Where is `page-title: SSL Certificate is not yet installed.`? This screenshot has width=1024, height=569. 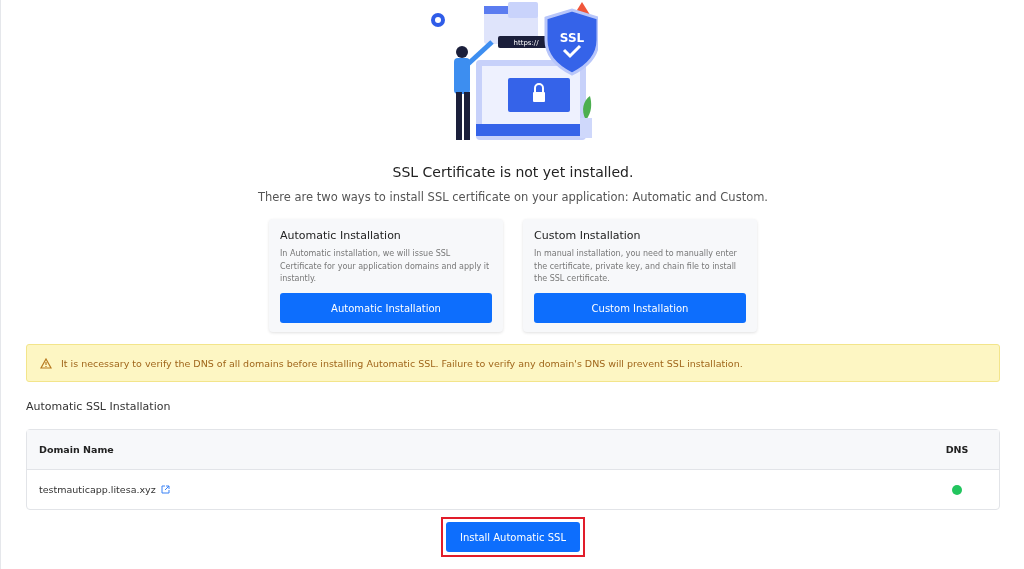
page-title: SSL Certificate is not yet installed. is located at coordinates (513, 172).